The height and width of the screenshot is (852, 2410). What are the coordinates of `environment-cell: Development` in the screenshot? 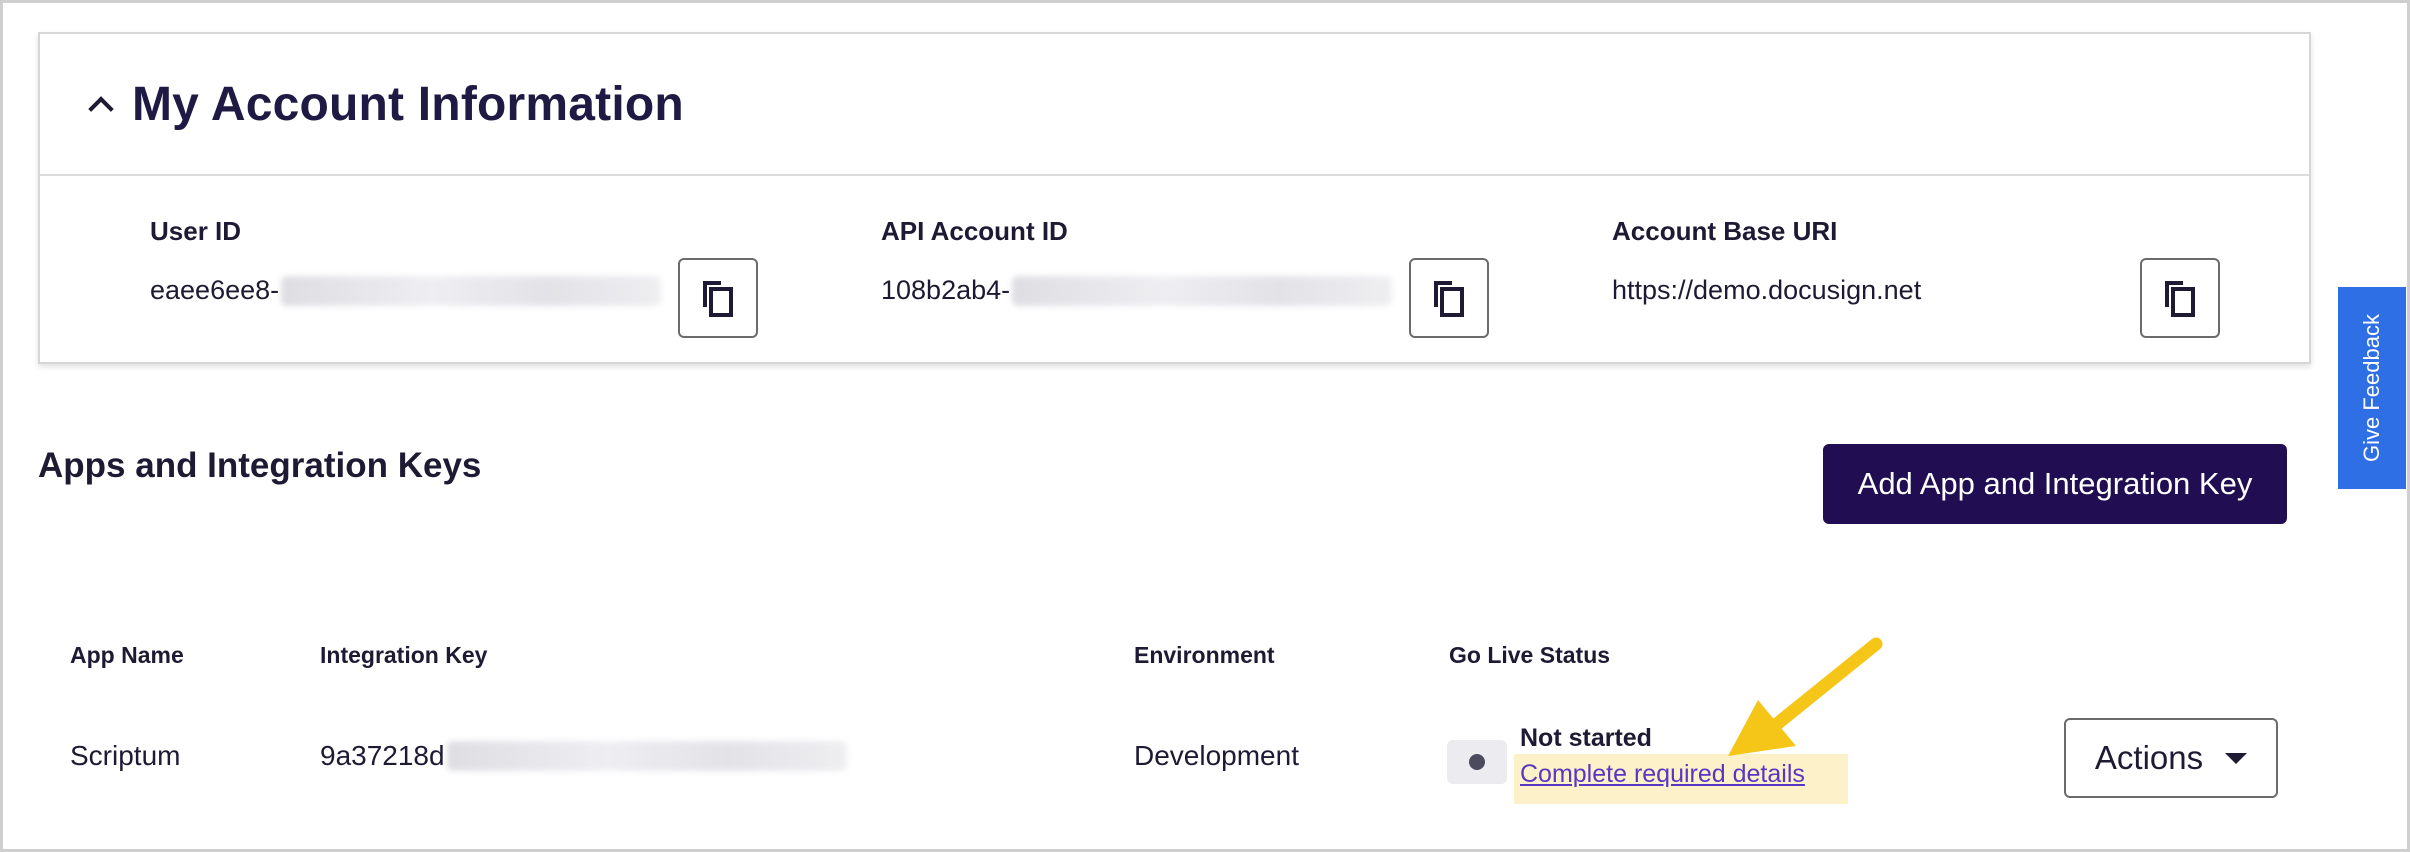 It's located at (1216, 755).